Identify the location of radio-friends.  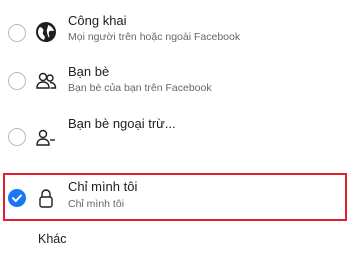
(17, 81).